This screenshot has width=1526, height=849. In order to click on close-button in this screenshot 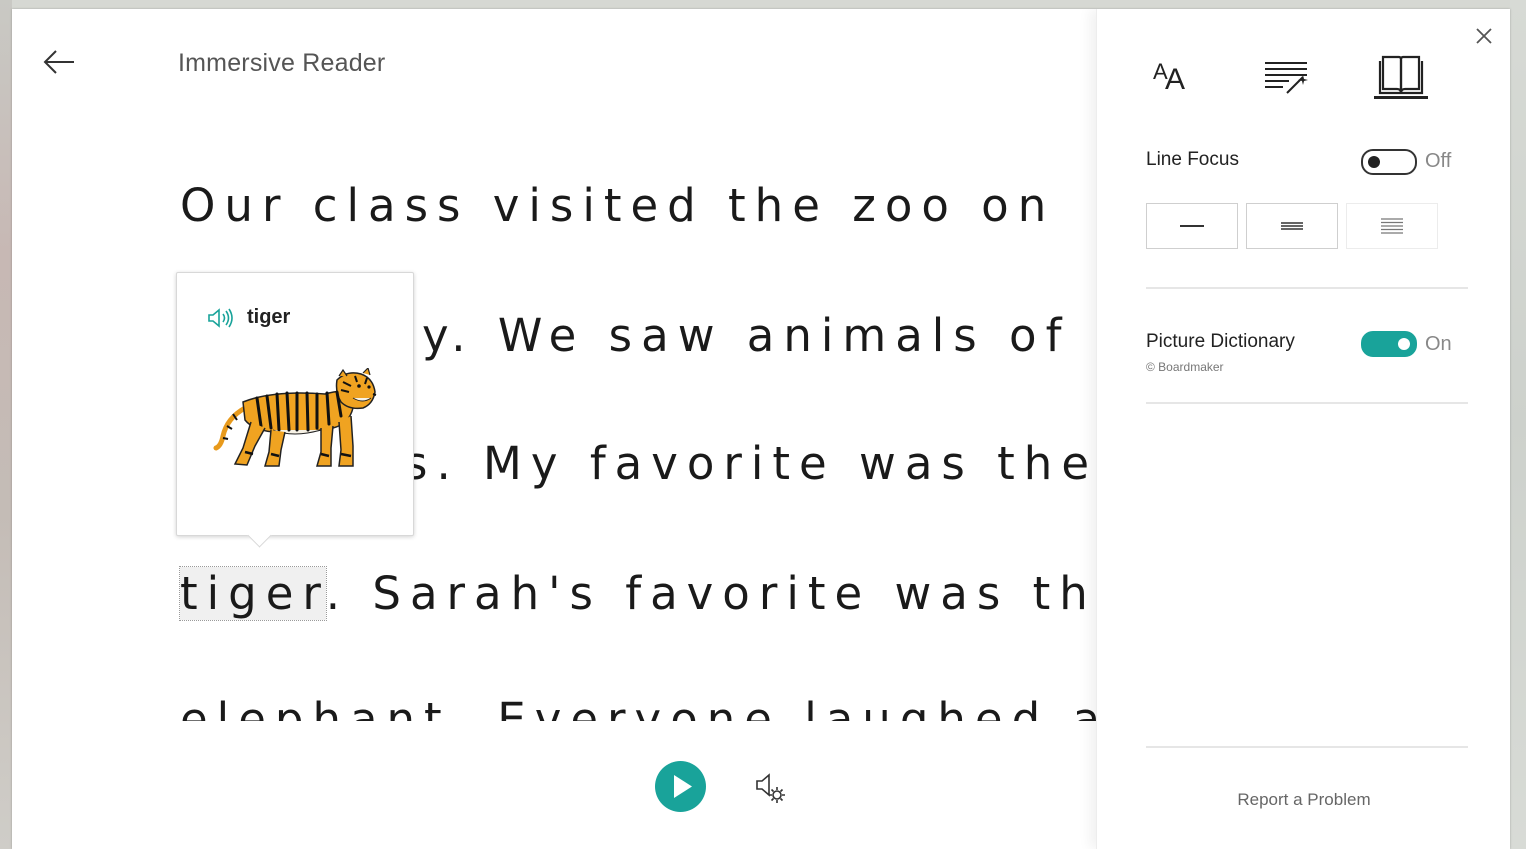, I will do `click(1484, 36)`.